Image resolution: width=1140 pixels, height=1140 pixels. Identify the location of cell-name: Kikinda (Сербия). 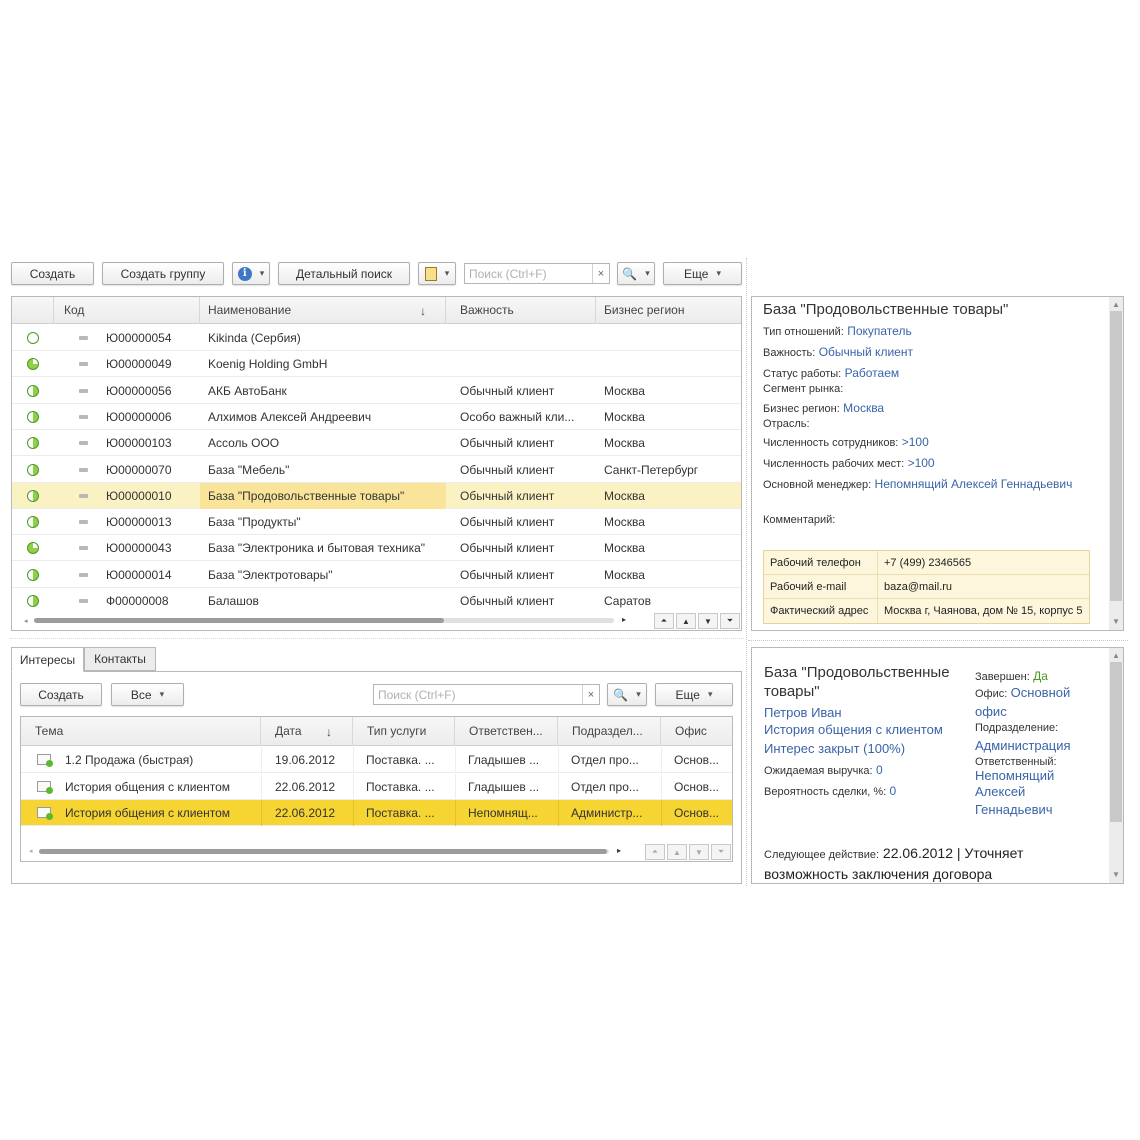
(254, 338).